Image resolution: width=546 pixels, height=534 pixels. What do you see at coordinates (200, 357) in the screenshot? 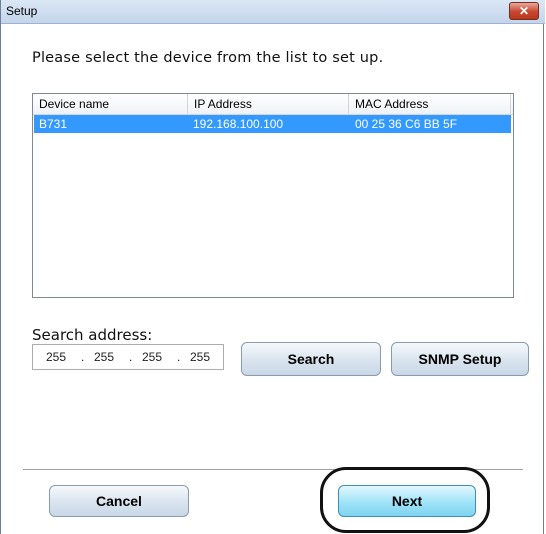
I see `ip-octet-4: 255` at bounding box center [200, 357].